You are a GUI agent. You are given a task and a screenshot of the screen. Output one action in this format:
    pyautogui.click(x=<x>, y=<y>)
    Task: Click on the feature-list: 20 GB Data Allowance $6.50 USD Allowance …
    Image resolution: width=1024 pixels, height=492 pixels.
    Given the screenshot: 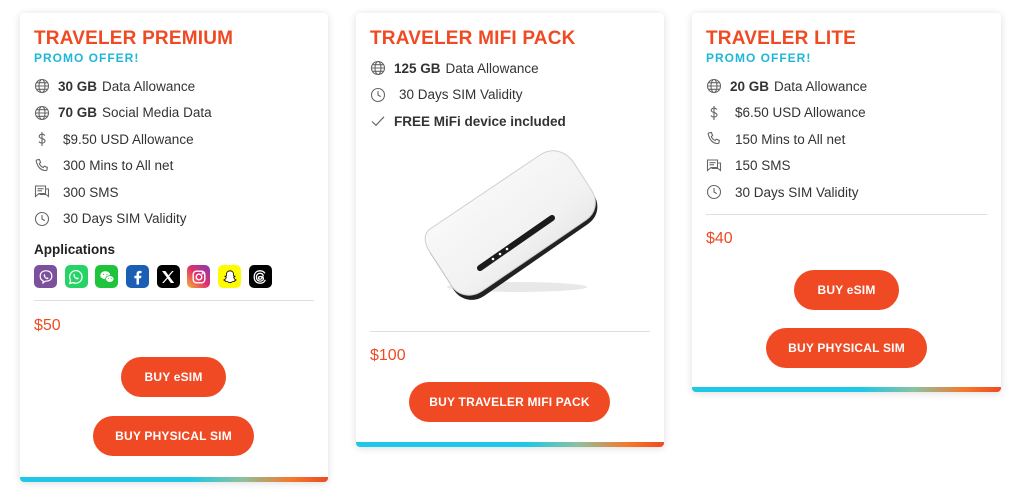 What is the action you would take?
    pyautogui.click(x=846, y=139)
    